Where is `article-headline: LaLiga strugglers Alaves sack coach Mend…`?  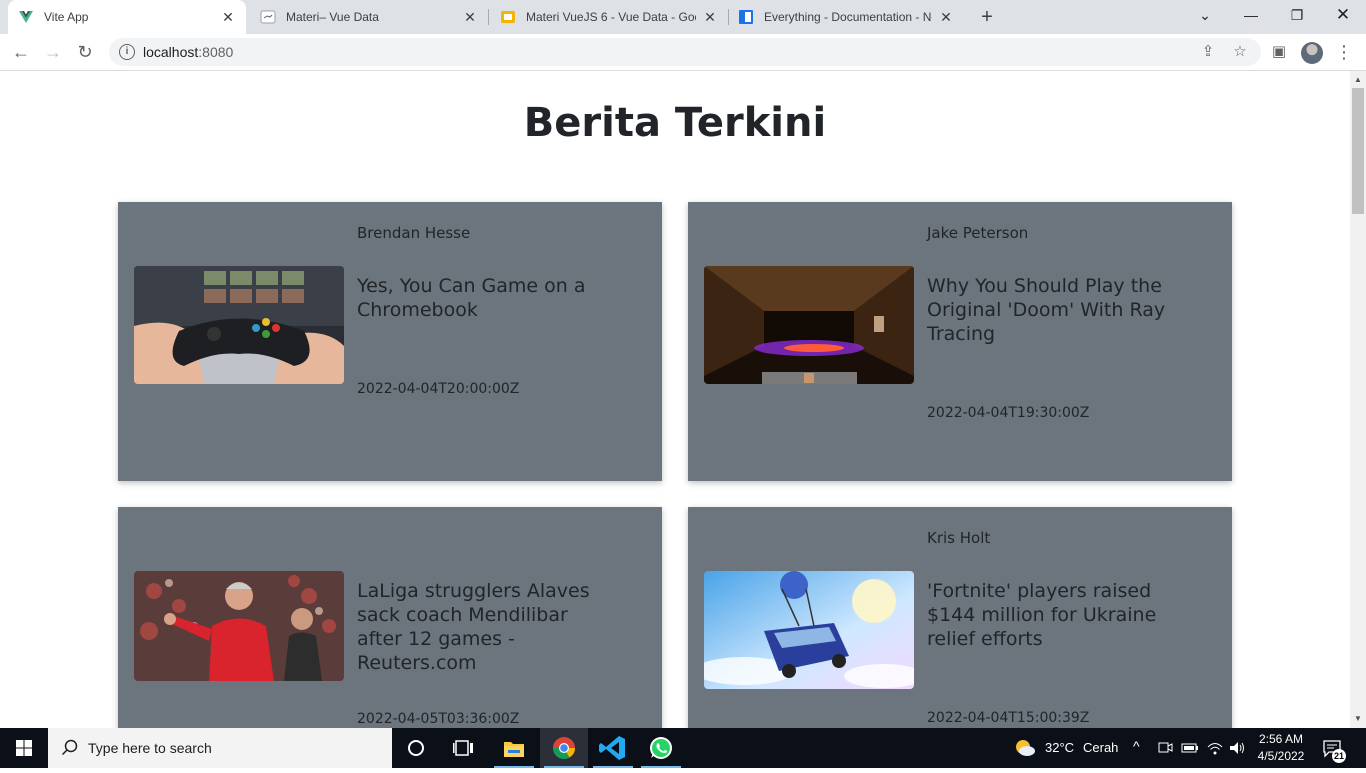
article-headline: LaLiga strugglers Alaves sack coach Mend… is located at coordinates (482, 627).